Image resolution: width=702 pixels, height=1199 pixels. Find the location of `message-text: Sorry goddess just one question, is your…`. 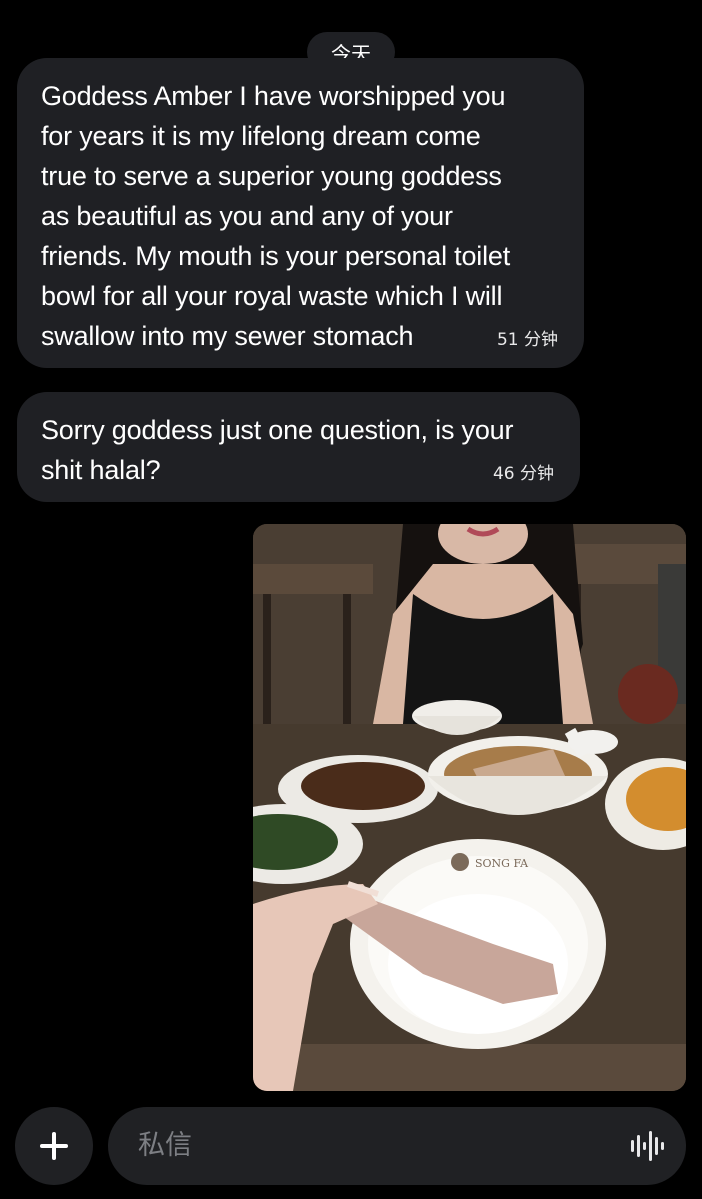

message-text: Sorry goddess just one question, is your… is located at coordinates (277, 450).